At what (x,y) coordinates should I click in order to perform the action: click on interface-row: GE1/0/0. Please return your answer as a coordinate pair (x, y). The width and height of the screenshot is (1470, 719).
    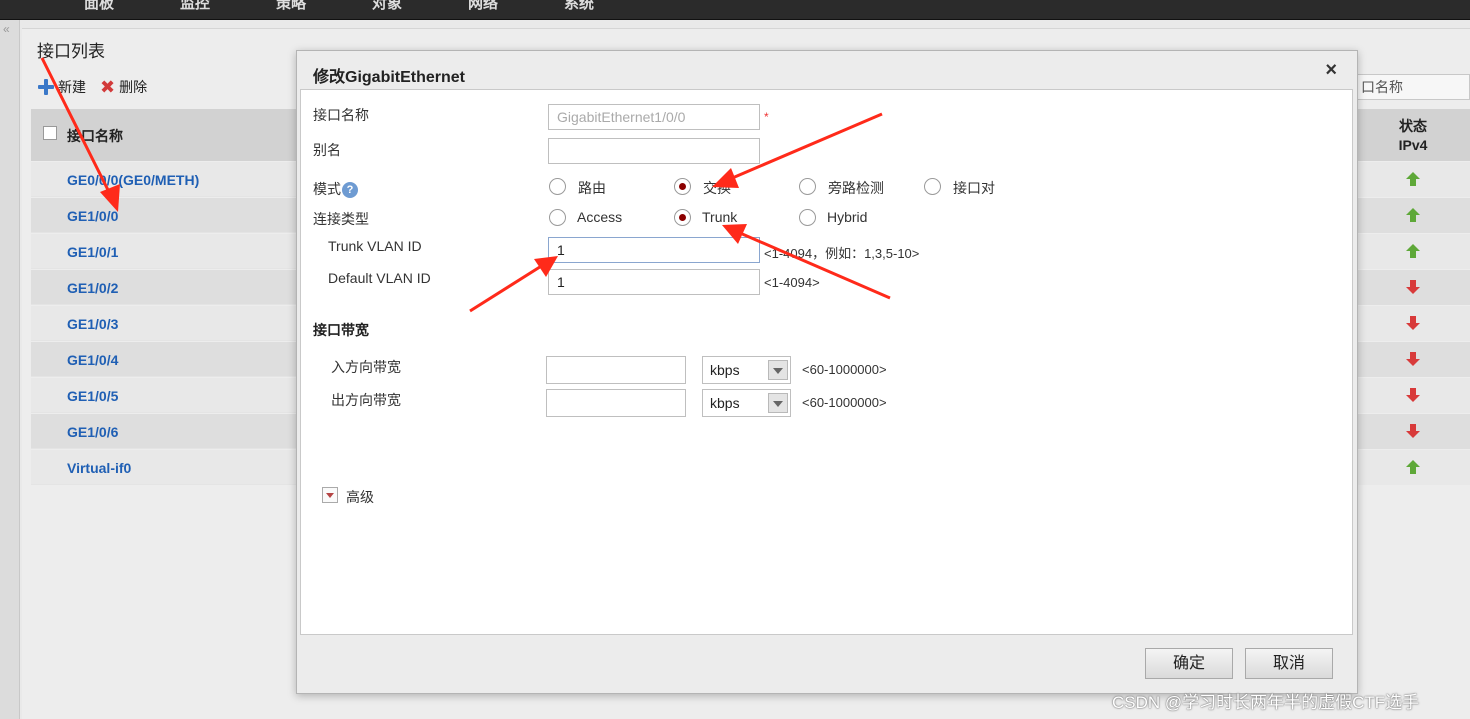
    Looking at the image, I should click on (166, 215).